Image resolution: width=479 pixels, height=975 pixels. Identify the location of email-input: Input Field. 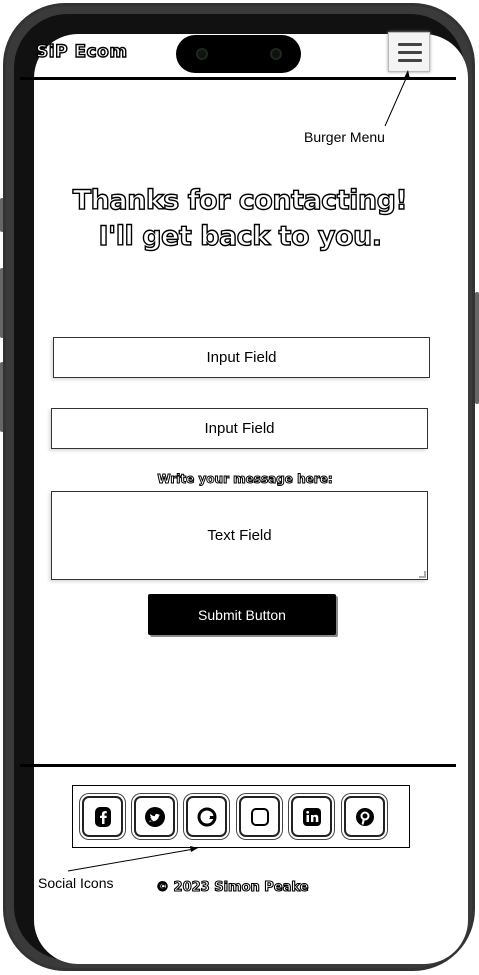
(239, 428).